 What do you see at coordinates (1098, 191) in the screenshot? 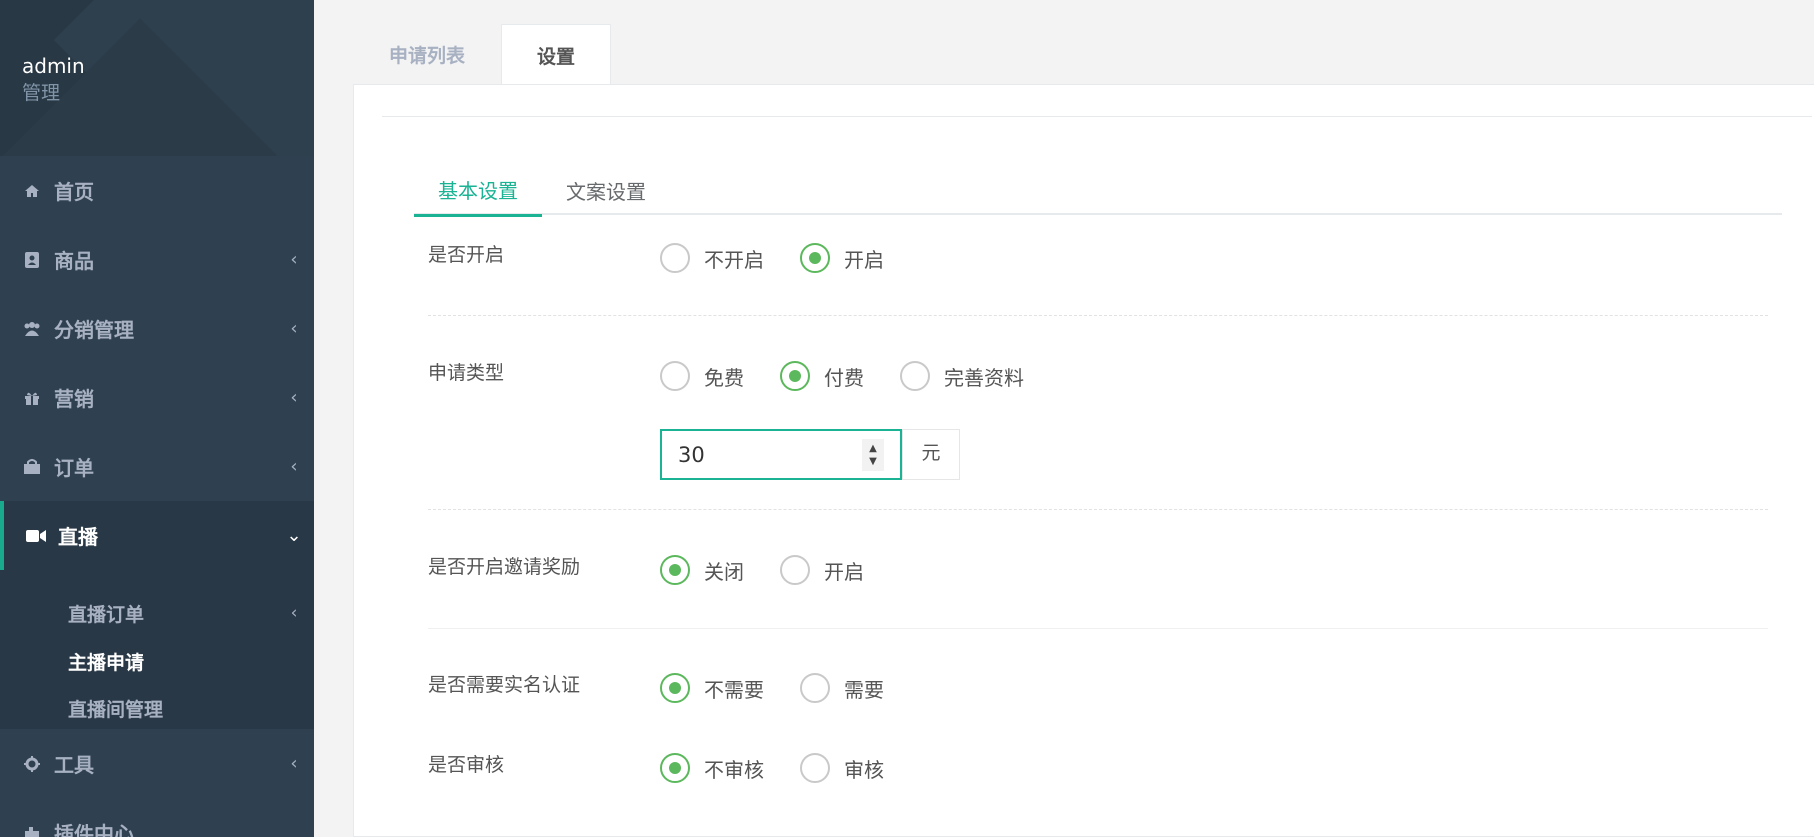
I see `settings-subtabs: 基本设置 文案设置` at bounding box center [1098, 191].